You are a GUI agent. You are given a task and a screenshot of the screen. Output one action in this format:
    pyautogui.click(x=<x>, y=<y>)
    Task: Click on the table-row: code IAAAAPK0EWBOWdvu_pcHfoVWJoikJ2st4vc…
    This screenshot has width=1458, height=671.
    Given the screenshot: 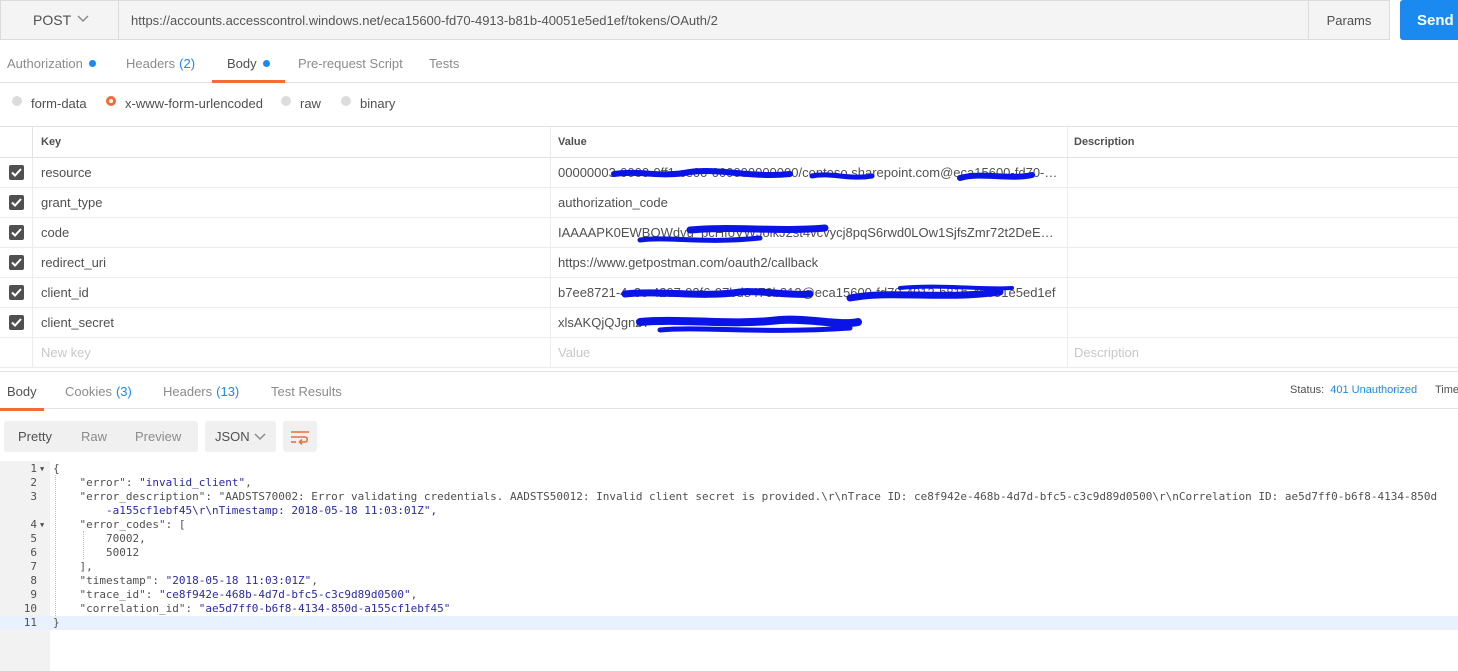 What is the action you would take?
    pyautogui.click(x=729, y=233)
    